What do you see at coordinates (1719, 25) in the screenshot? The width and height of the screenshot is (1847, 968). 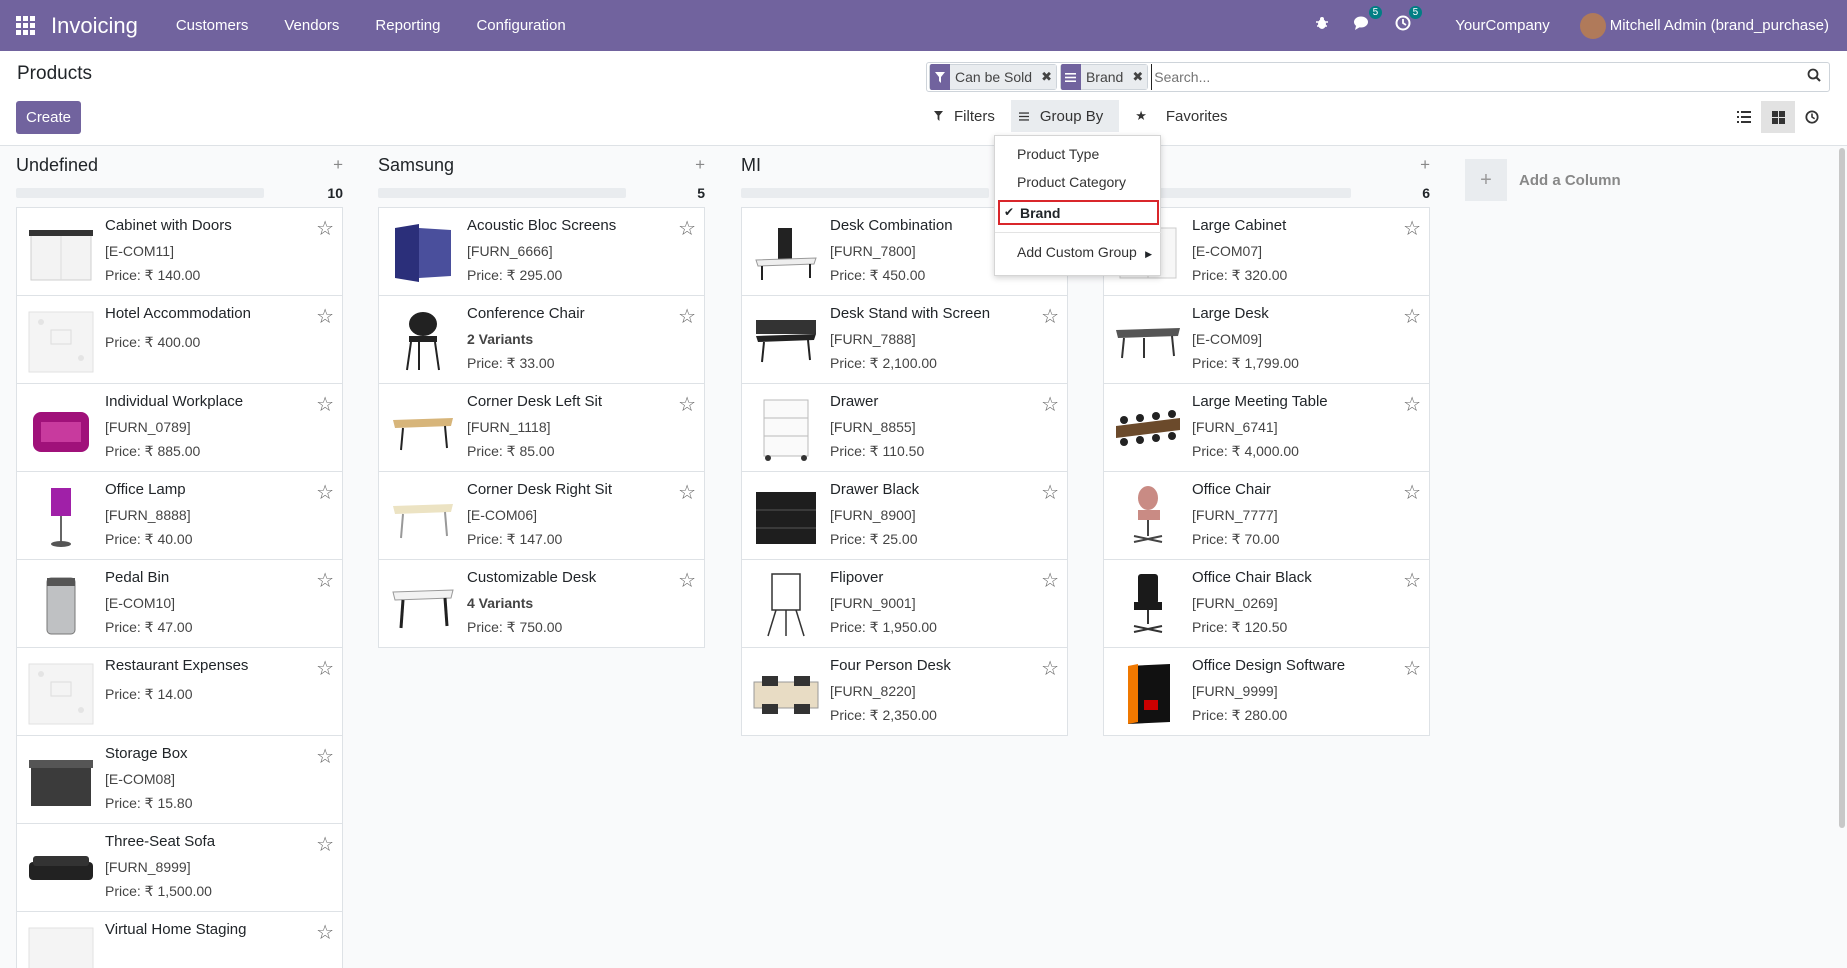 I see `user-menu: Mitchell Admin (brand_purchase)` at bounding box center [1719, 25].